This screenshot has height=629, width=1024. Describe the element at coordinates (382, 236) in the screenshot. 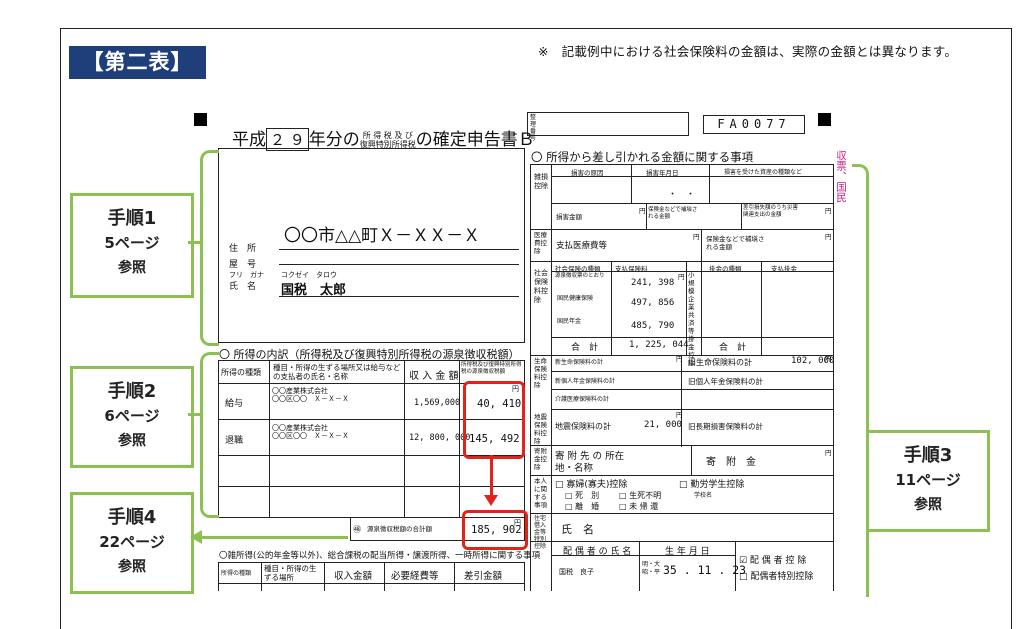

I see `address-value: 〇〇市△△町Ｘ－ＸＸ－Ｘ` at that location.